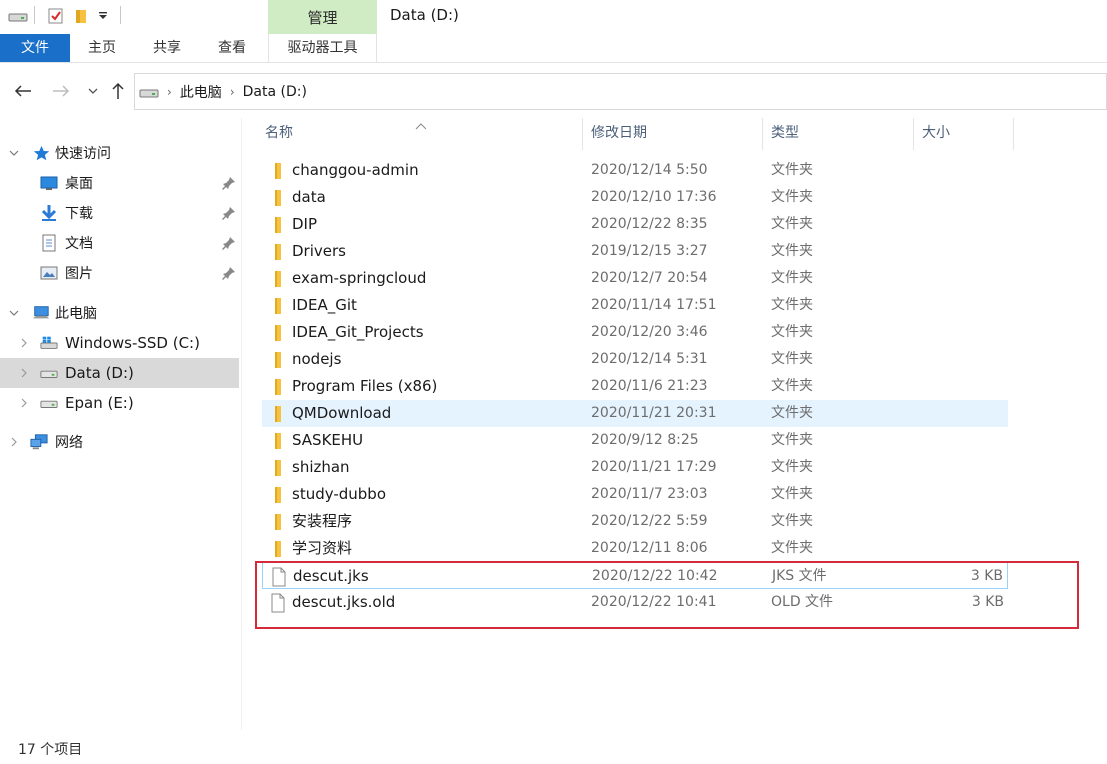 The image size is (1107, 764). What do you see at coordinates (103, 16) in the screenshot?
I see `customize-qat-icon` at bounding box center [103, 16].